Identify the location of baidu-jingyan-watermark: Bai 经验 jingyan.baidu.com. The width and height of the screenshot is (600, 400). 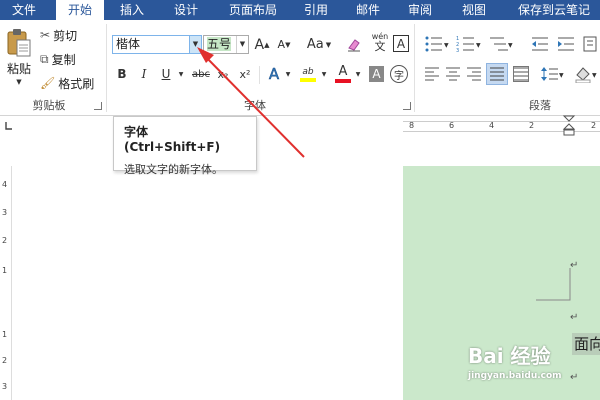
(528, 364).